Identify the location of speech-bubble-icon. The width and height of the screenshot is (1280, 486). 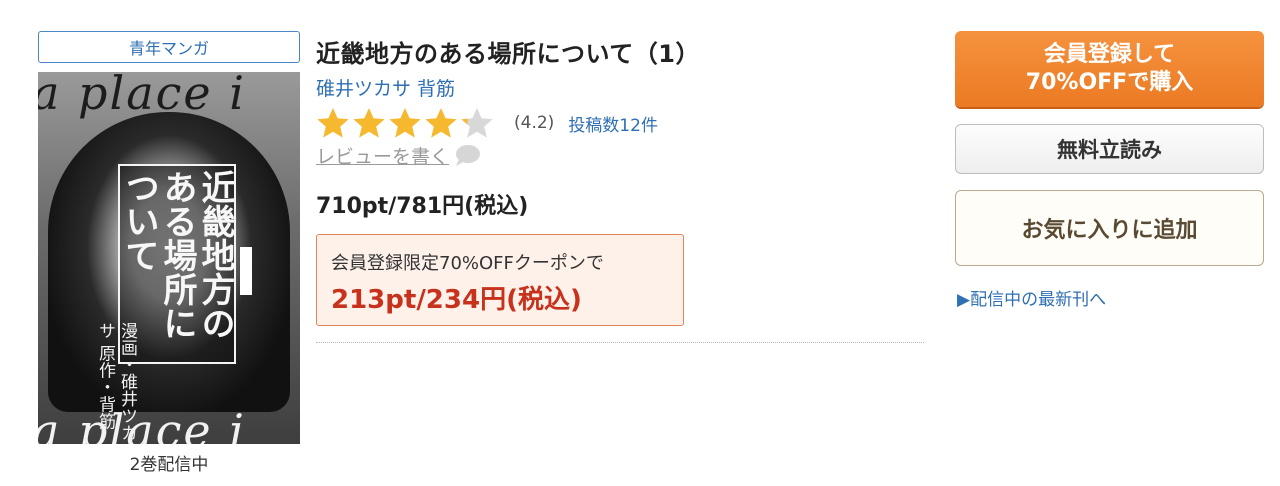
(468, 155).